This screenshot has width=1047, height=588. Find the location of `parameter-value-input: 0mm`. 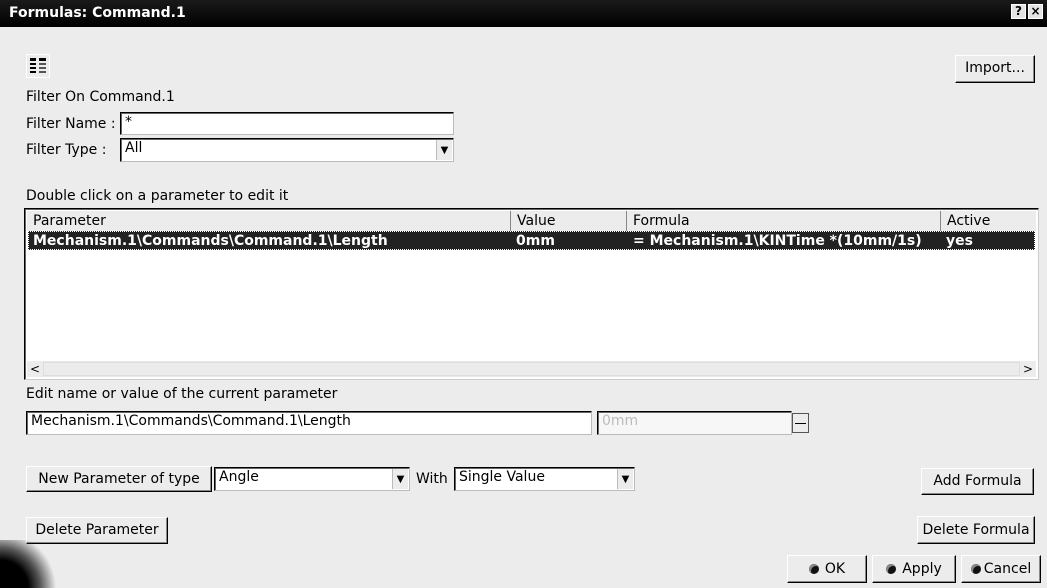

parameter-value-input: 0mm is located at coordinates (694, 423).